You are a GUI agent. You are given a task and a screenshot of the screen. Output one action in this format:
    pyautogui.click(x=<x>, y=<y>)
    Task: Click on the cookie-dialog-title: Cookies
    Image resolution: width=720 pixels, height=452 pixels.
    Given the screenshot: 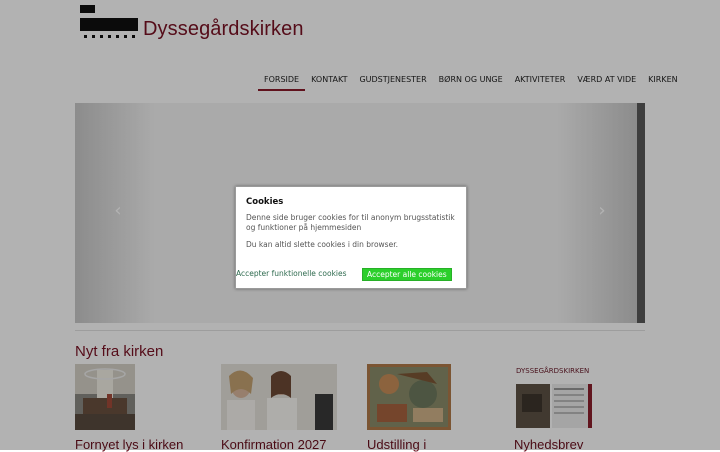 What is the action you would take?
    pyautogui.click(x=265, y=202)
    